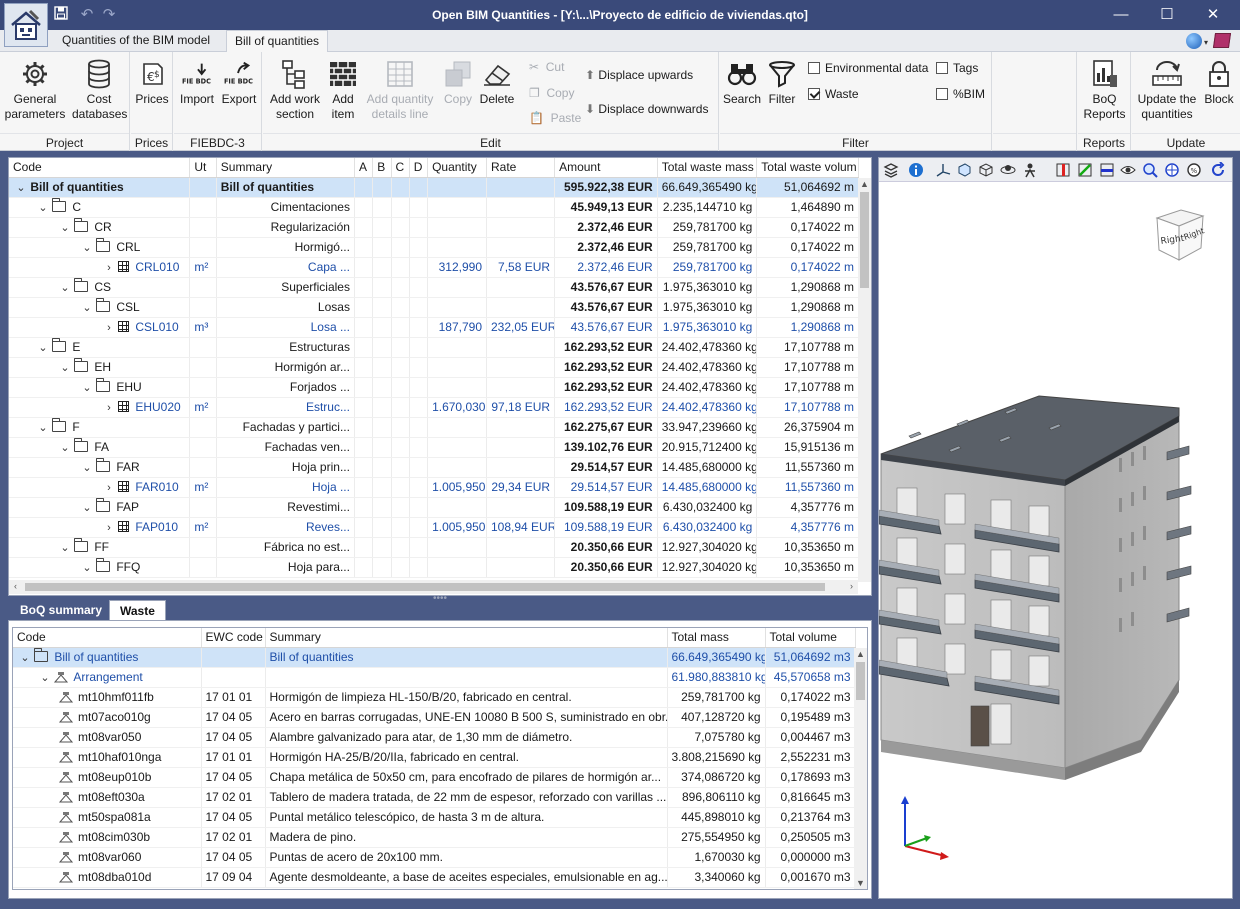  I want to click on add-work-section-button: Add work section, so click(295, 90).